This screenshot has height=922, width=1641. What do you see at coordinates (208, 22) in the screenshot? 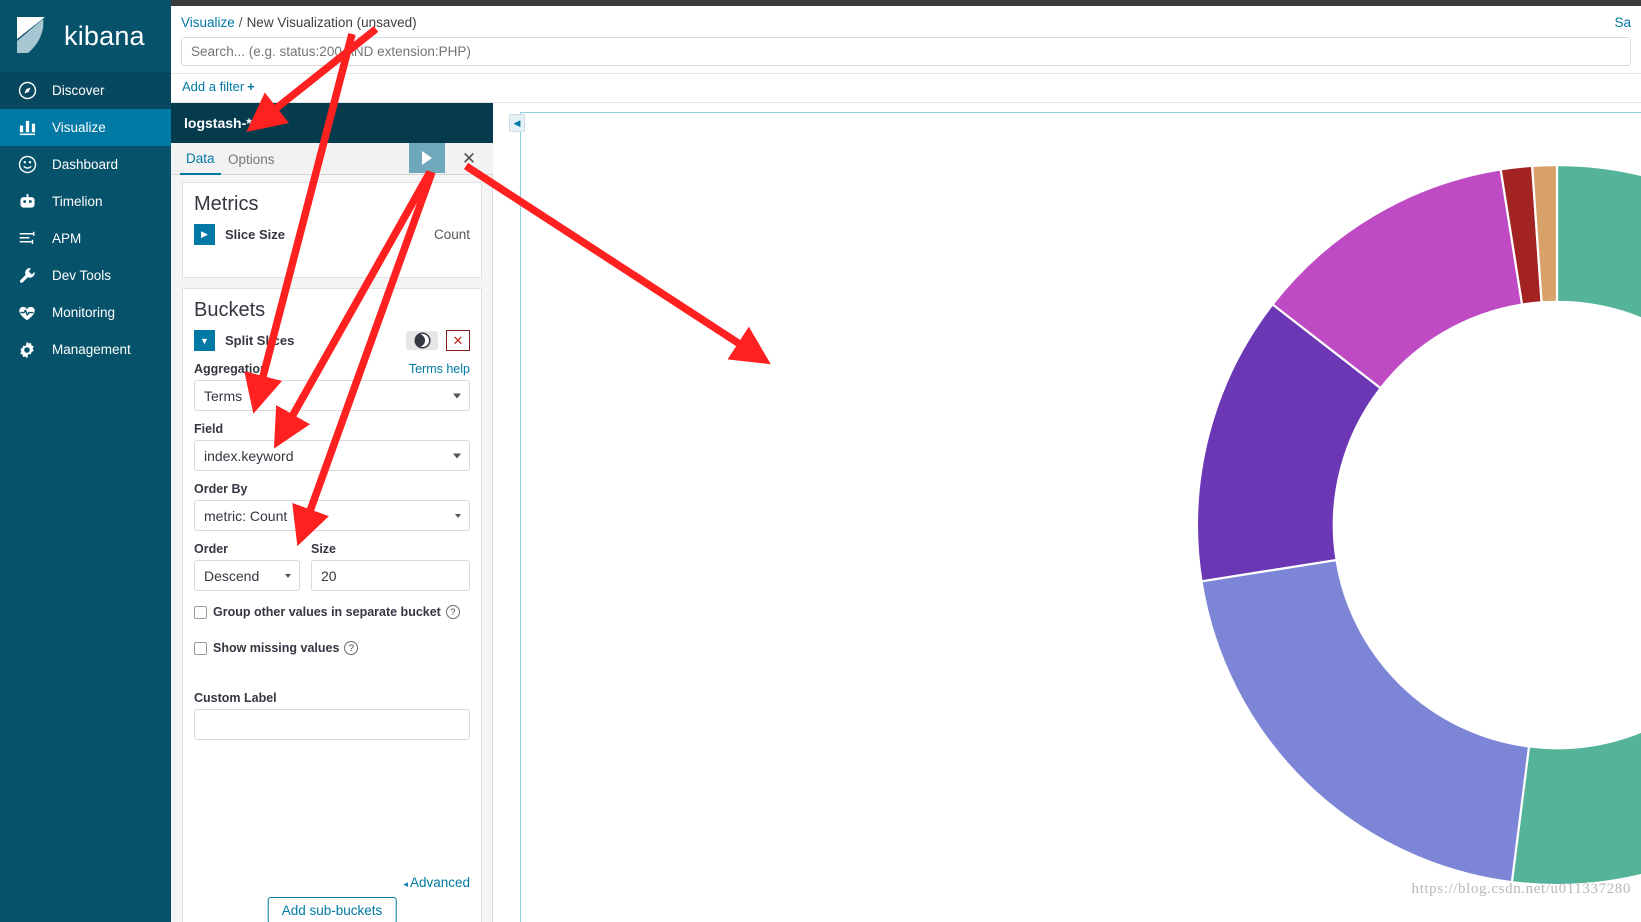
I see `breadcrumb-visualize-link: Visualize` at bounding box center [208, 22].